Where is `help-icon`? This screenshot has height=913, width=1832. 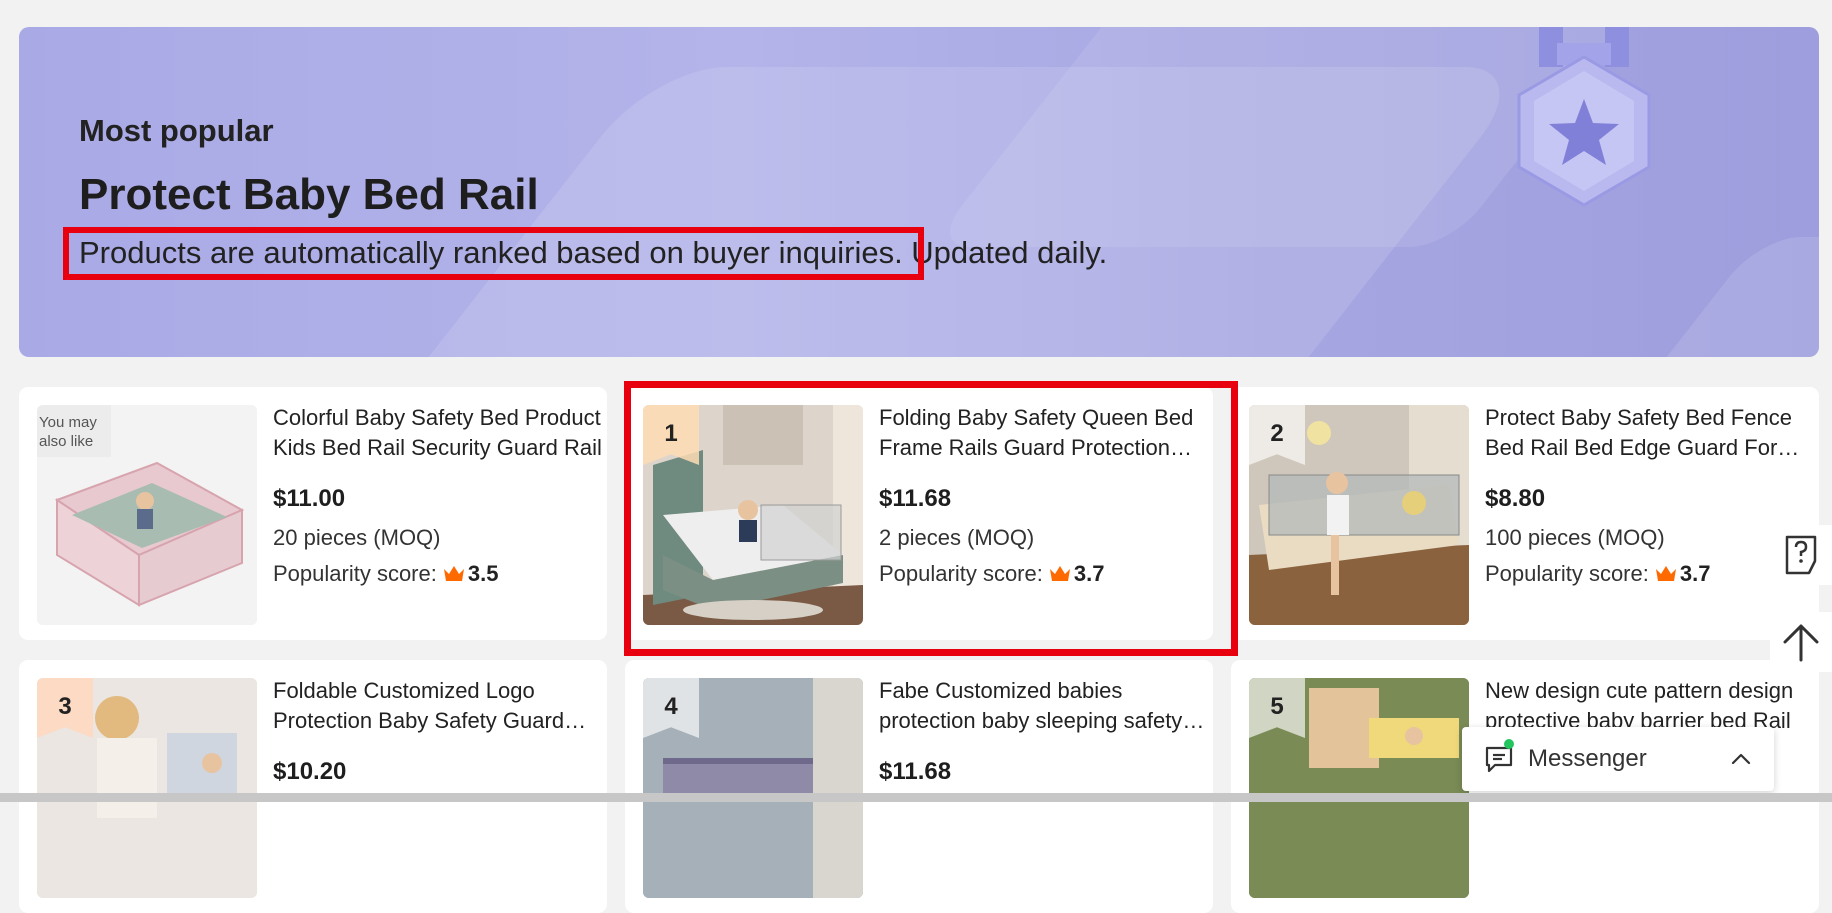
help-icon is located at coordinates (1801, 555).